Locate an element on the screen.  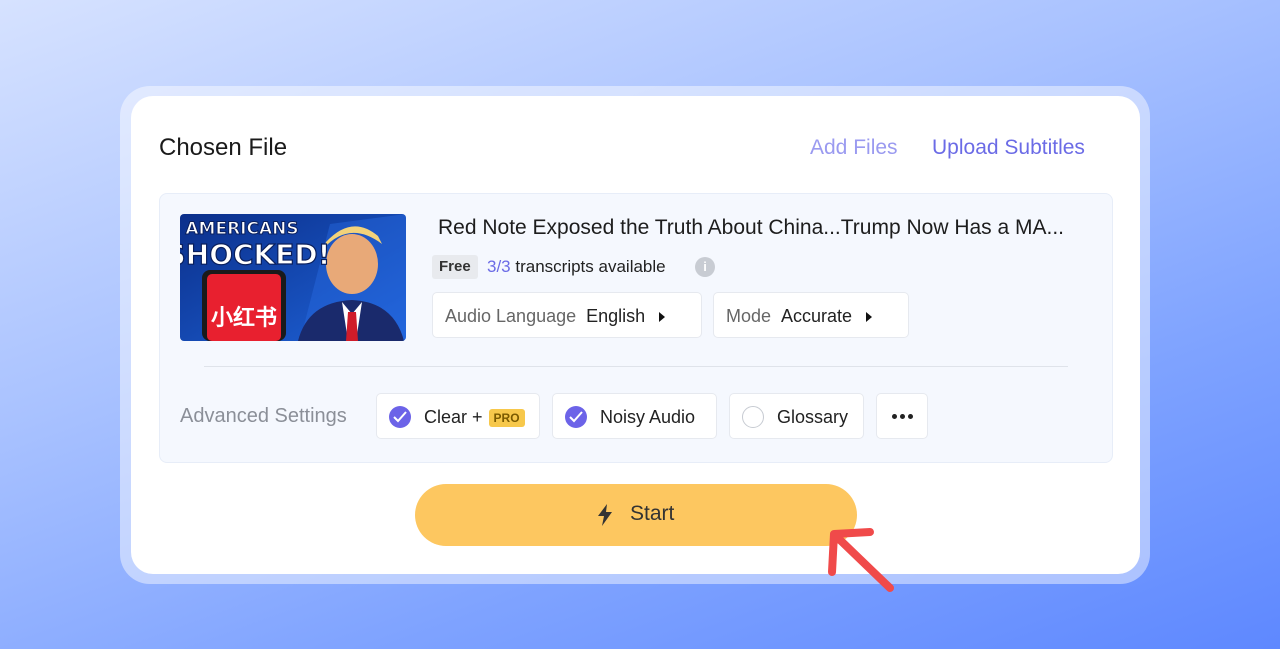
clear-plus-label: Clear + is located at coordinates (453, 417).